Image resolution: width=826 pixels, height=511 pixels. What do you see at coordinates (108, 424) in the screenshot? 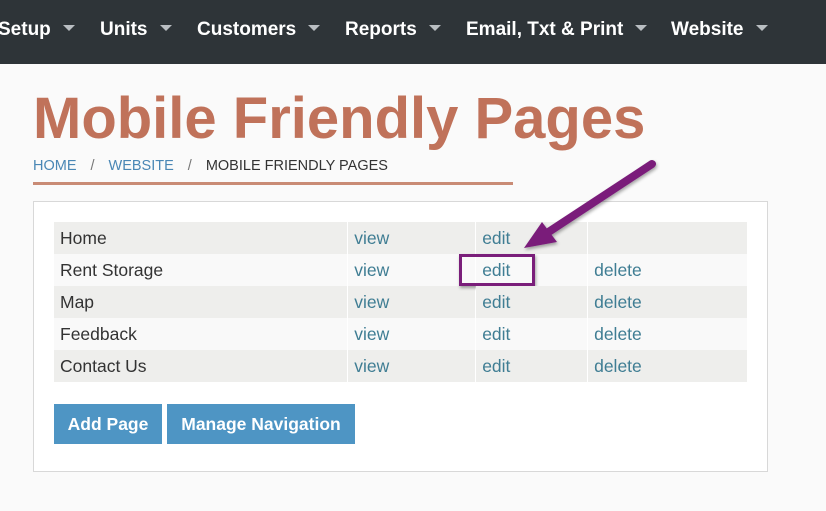
I see `add-page-button: Add Page` at bounding box center [108, 424].